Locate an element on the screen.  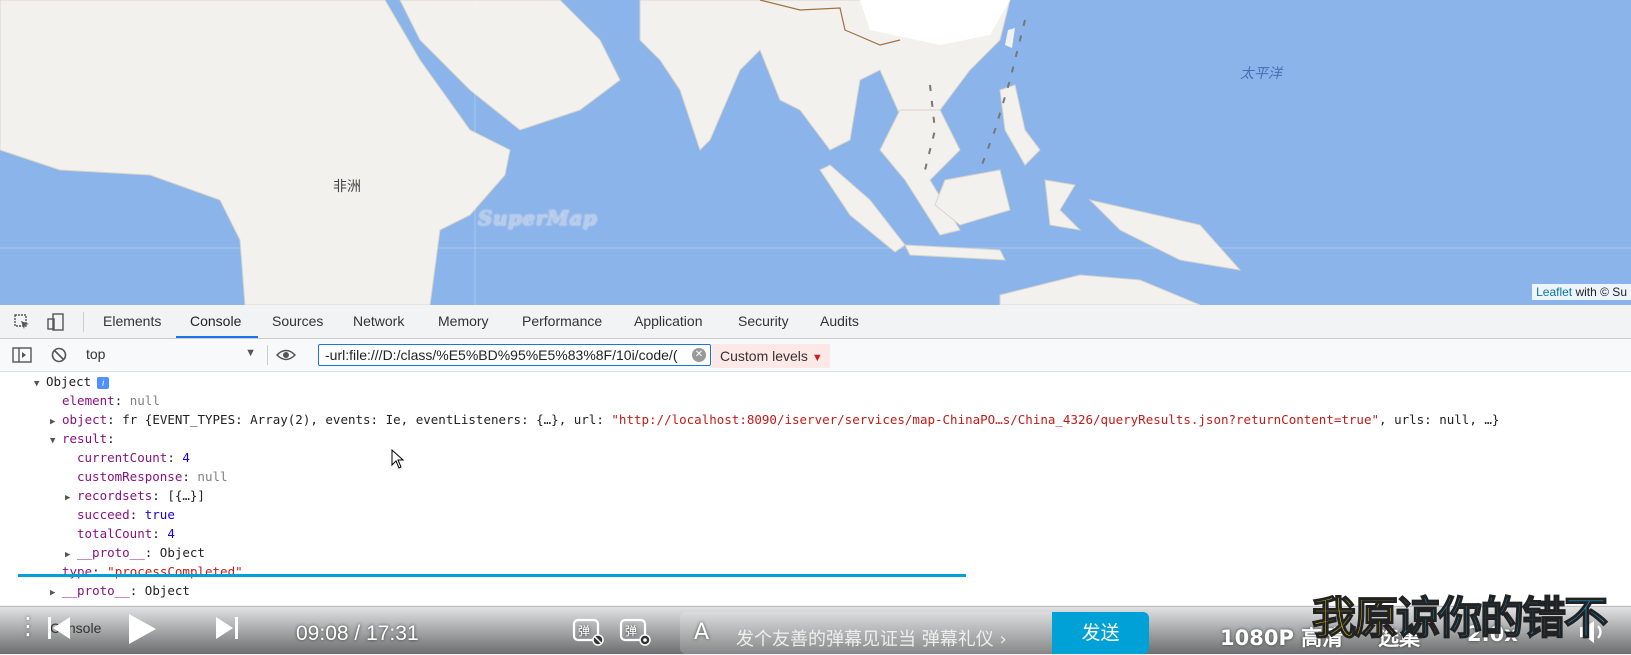
info-icon: i is located at coordinates (103, 383).